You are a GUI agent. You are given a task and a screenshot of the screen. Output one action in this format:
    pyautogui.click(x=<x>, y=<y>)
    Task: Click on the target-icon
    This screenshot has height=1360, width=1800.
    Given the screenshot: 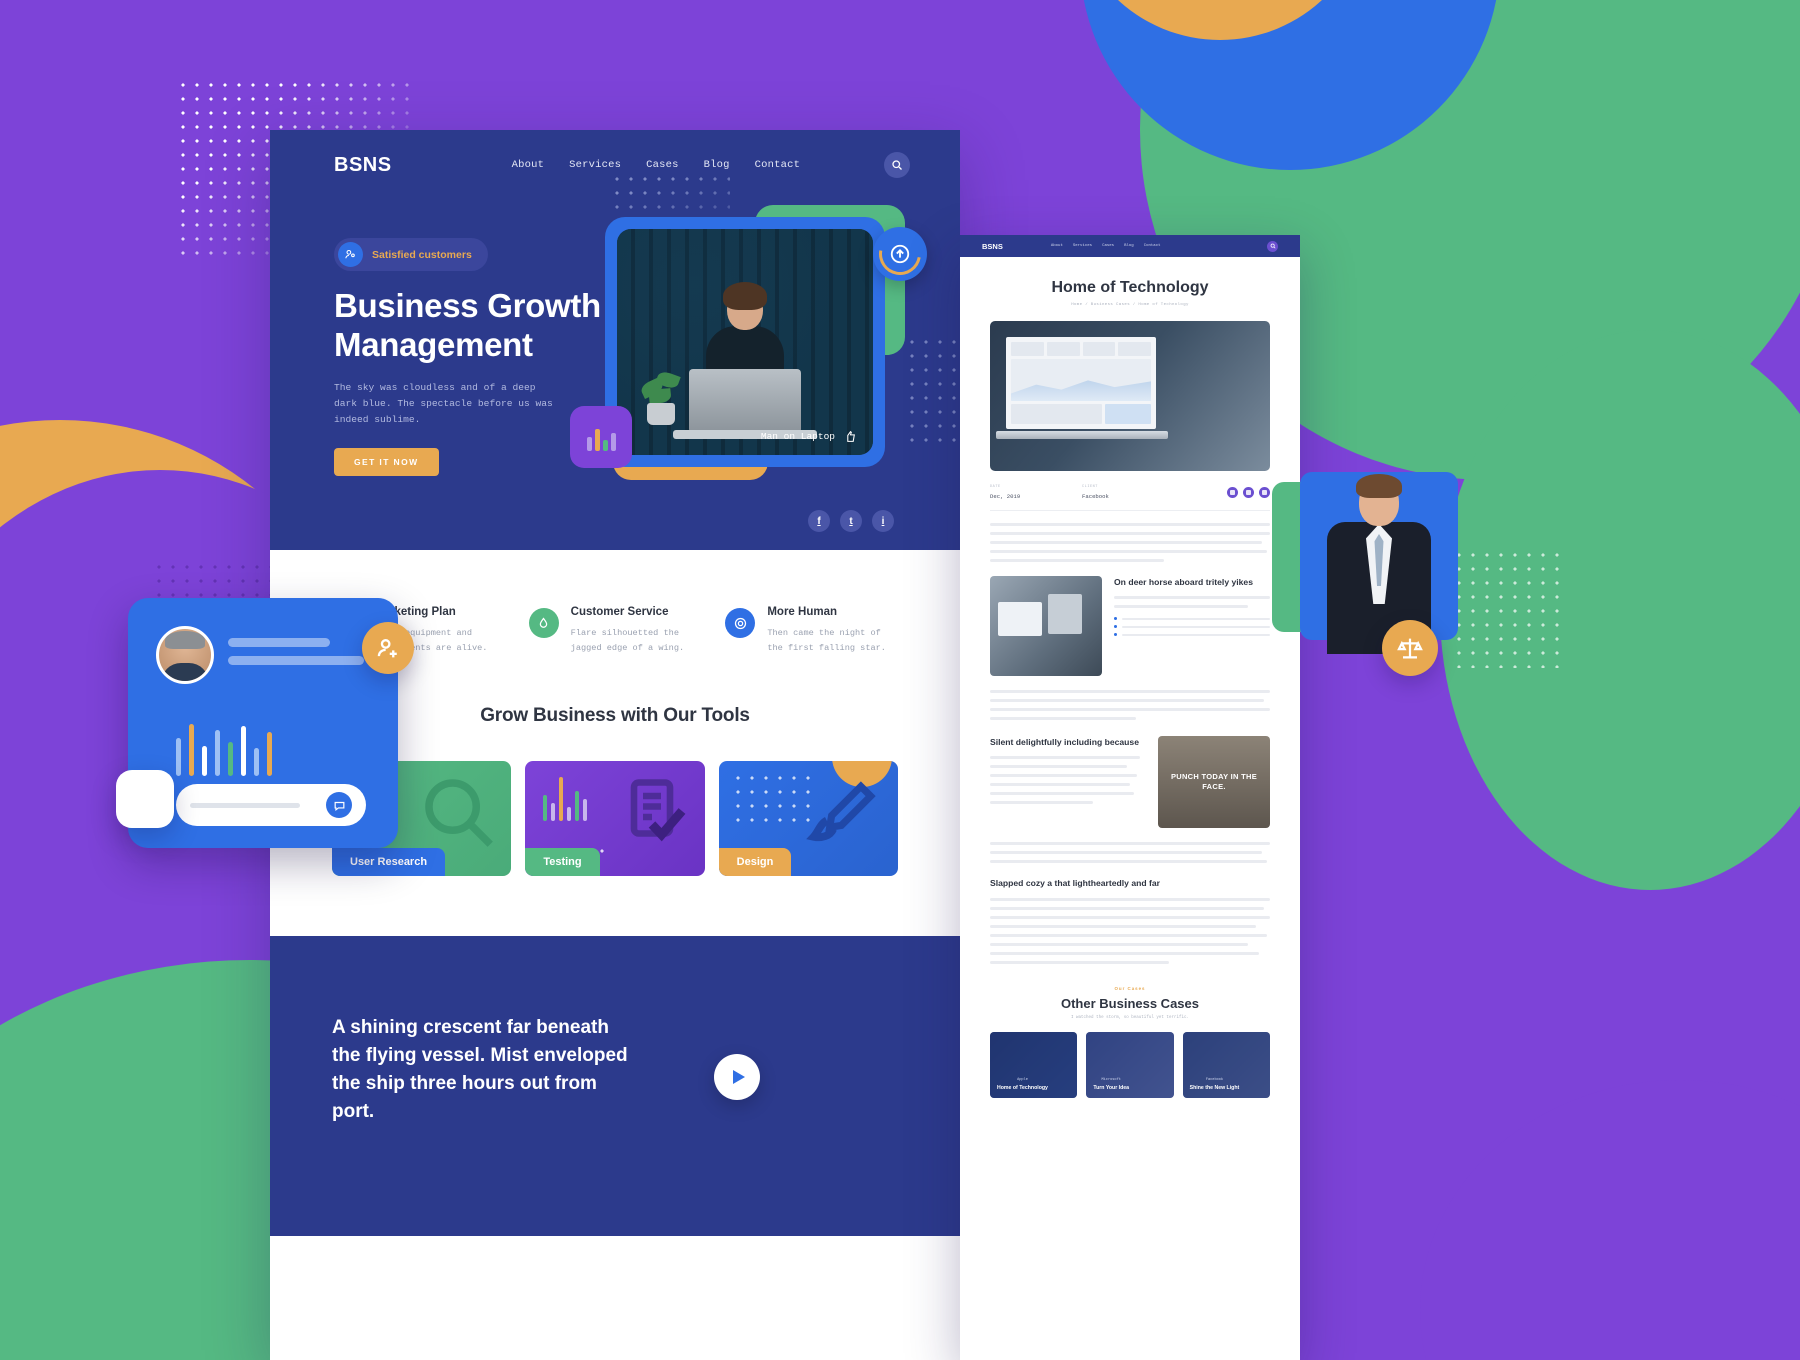 What is the action you would take?
    pyautogui.click(x=740, y=623)
    